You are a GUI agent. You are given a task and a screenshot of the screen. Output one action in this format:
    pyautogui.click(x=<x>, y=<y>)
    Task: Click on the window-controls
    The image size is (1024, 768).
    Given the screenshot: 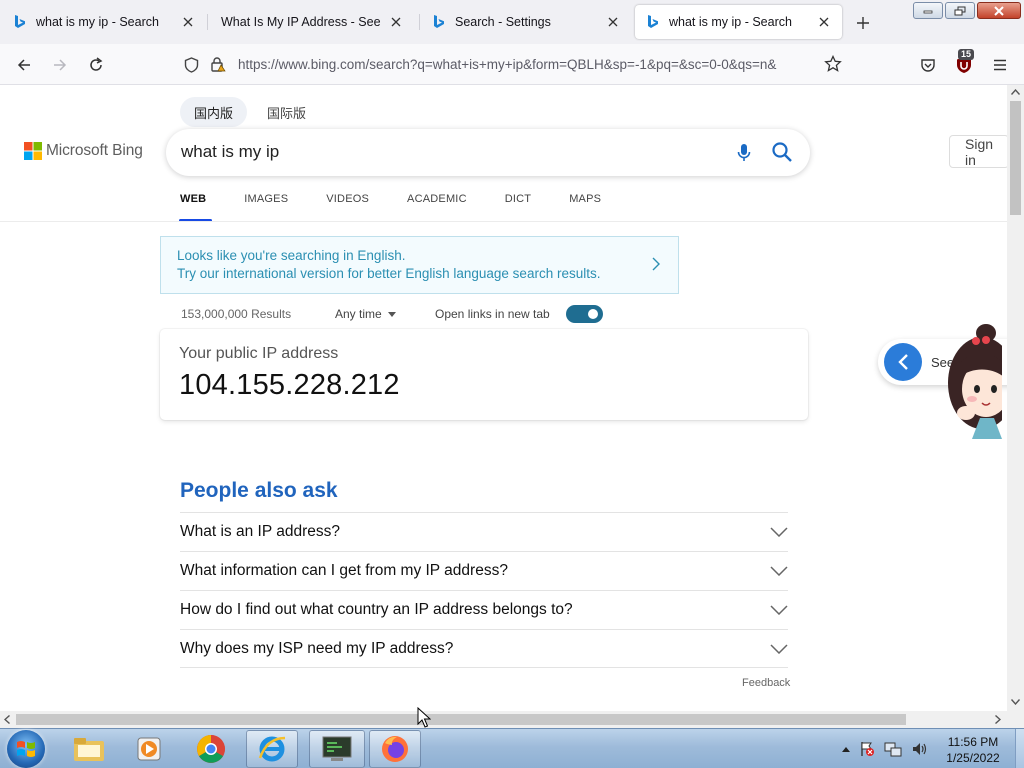 What is the action you would take?
    pyautogui.click(x=967, y=10)
    